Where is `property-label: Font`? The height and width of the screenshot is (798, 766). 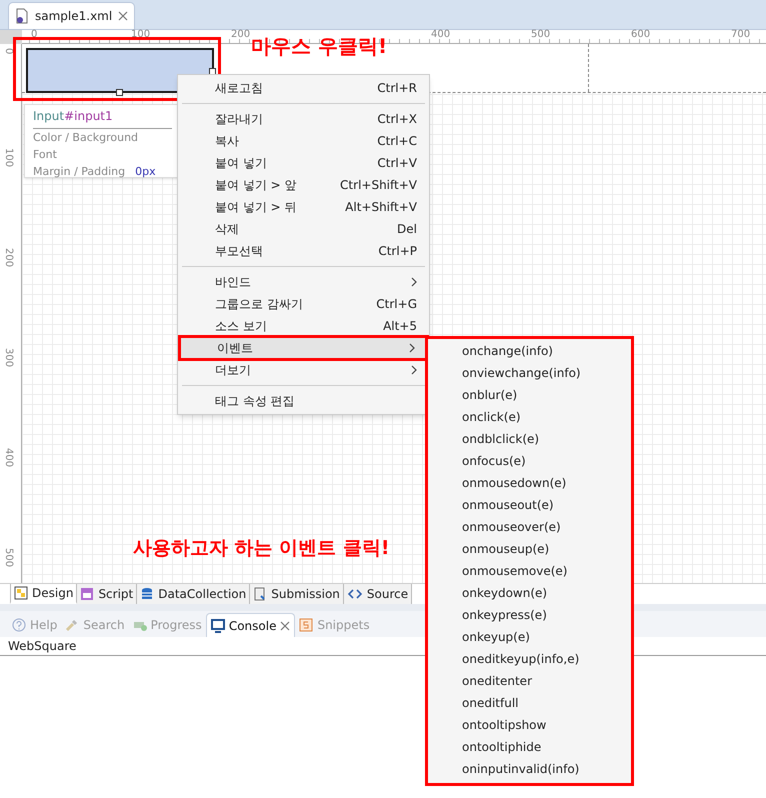 property-label: Font is located at coordinates (45, 155).